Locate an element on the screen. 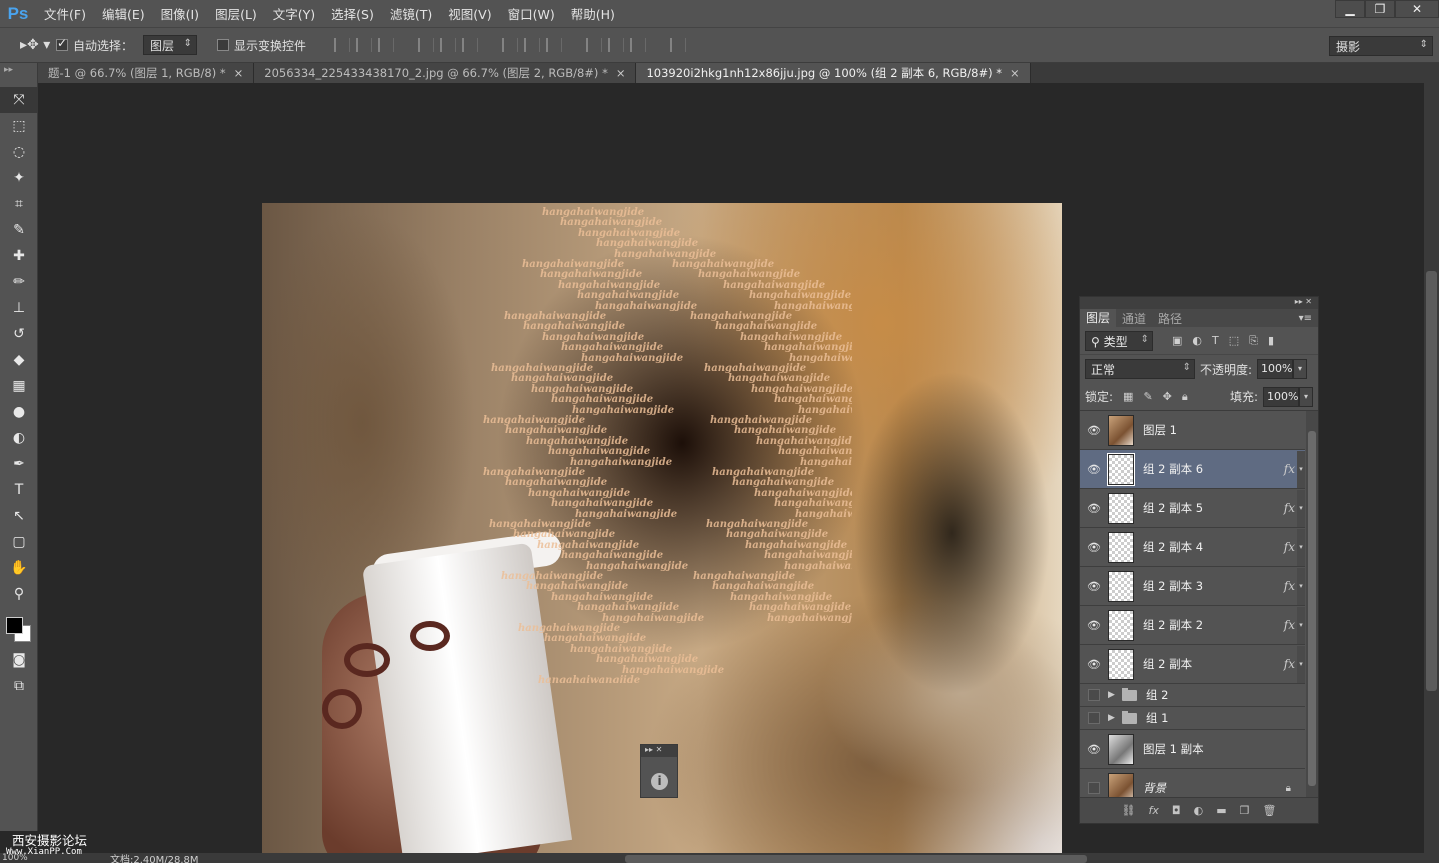 Image resolution: width=1439 pixels, height=863 pixels. auto-align-icon is located at coordinates (678, 45).